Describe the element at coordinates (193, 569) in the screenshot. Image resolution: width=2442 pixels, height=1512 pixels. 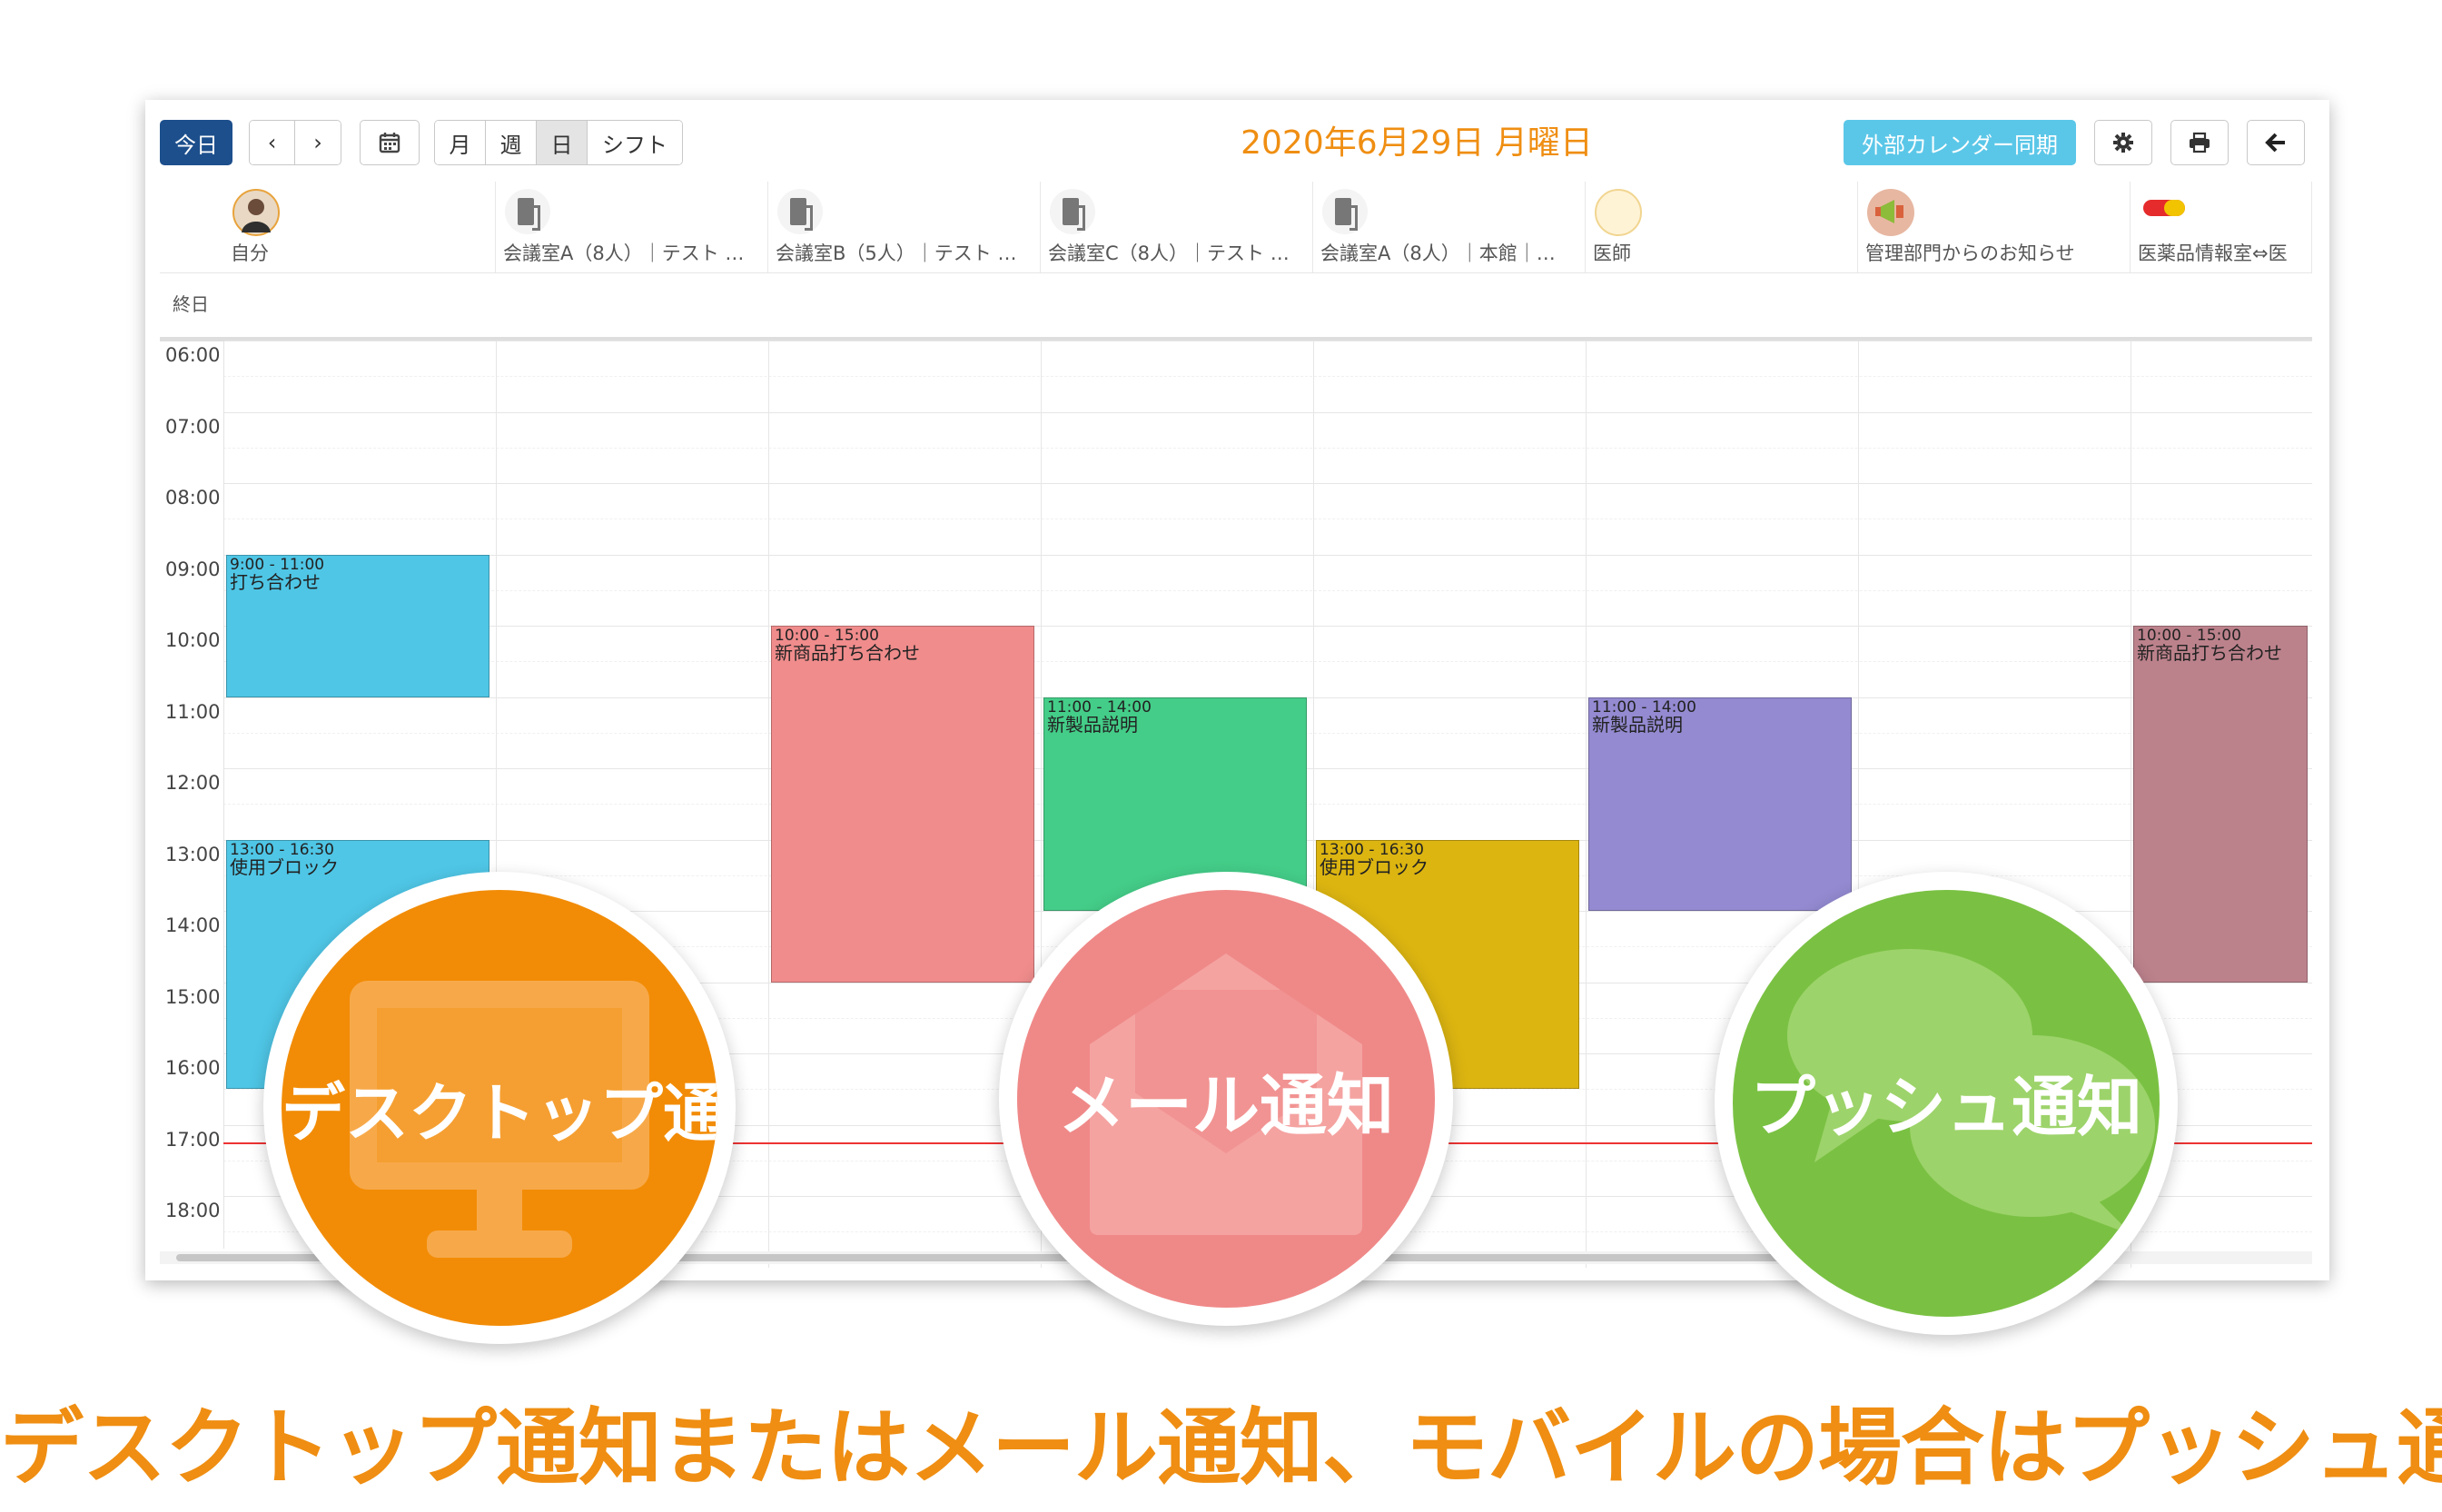
I see `time-label: 09:00` at that location.